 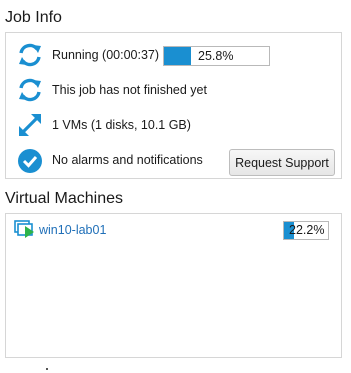 What do you see at coordinates (127, 160) in the screenshot?
I see `job-alarms-text: No alarms and notifications` at bounding box center [127, 160].